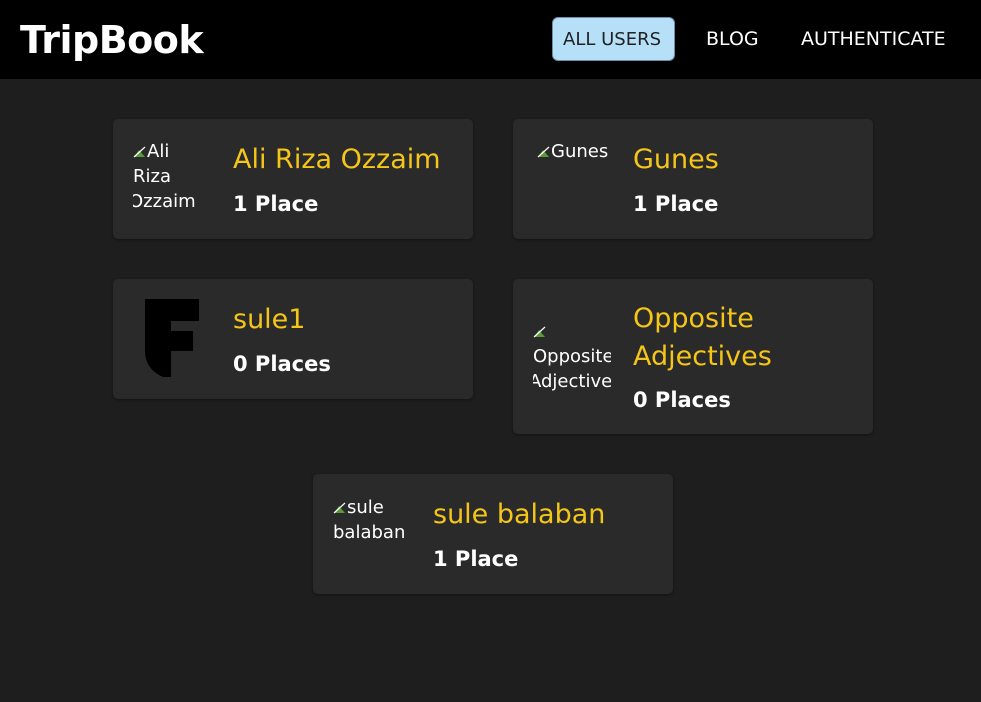 This screenshot has height=702, width=981. Describe the element at coordinates (112, 40) in the screenshot. I see `app-logo-title: TripBook` at that location.